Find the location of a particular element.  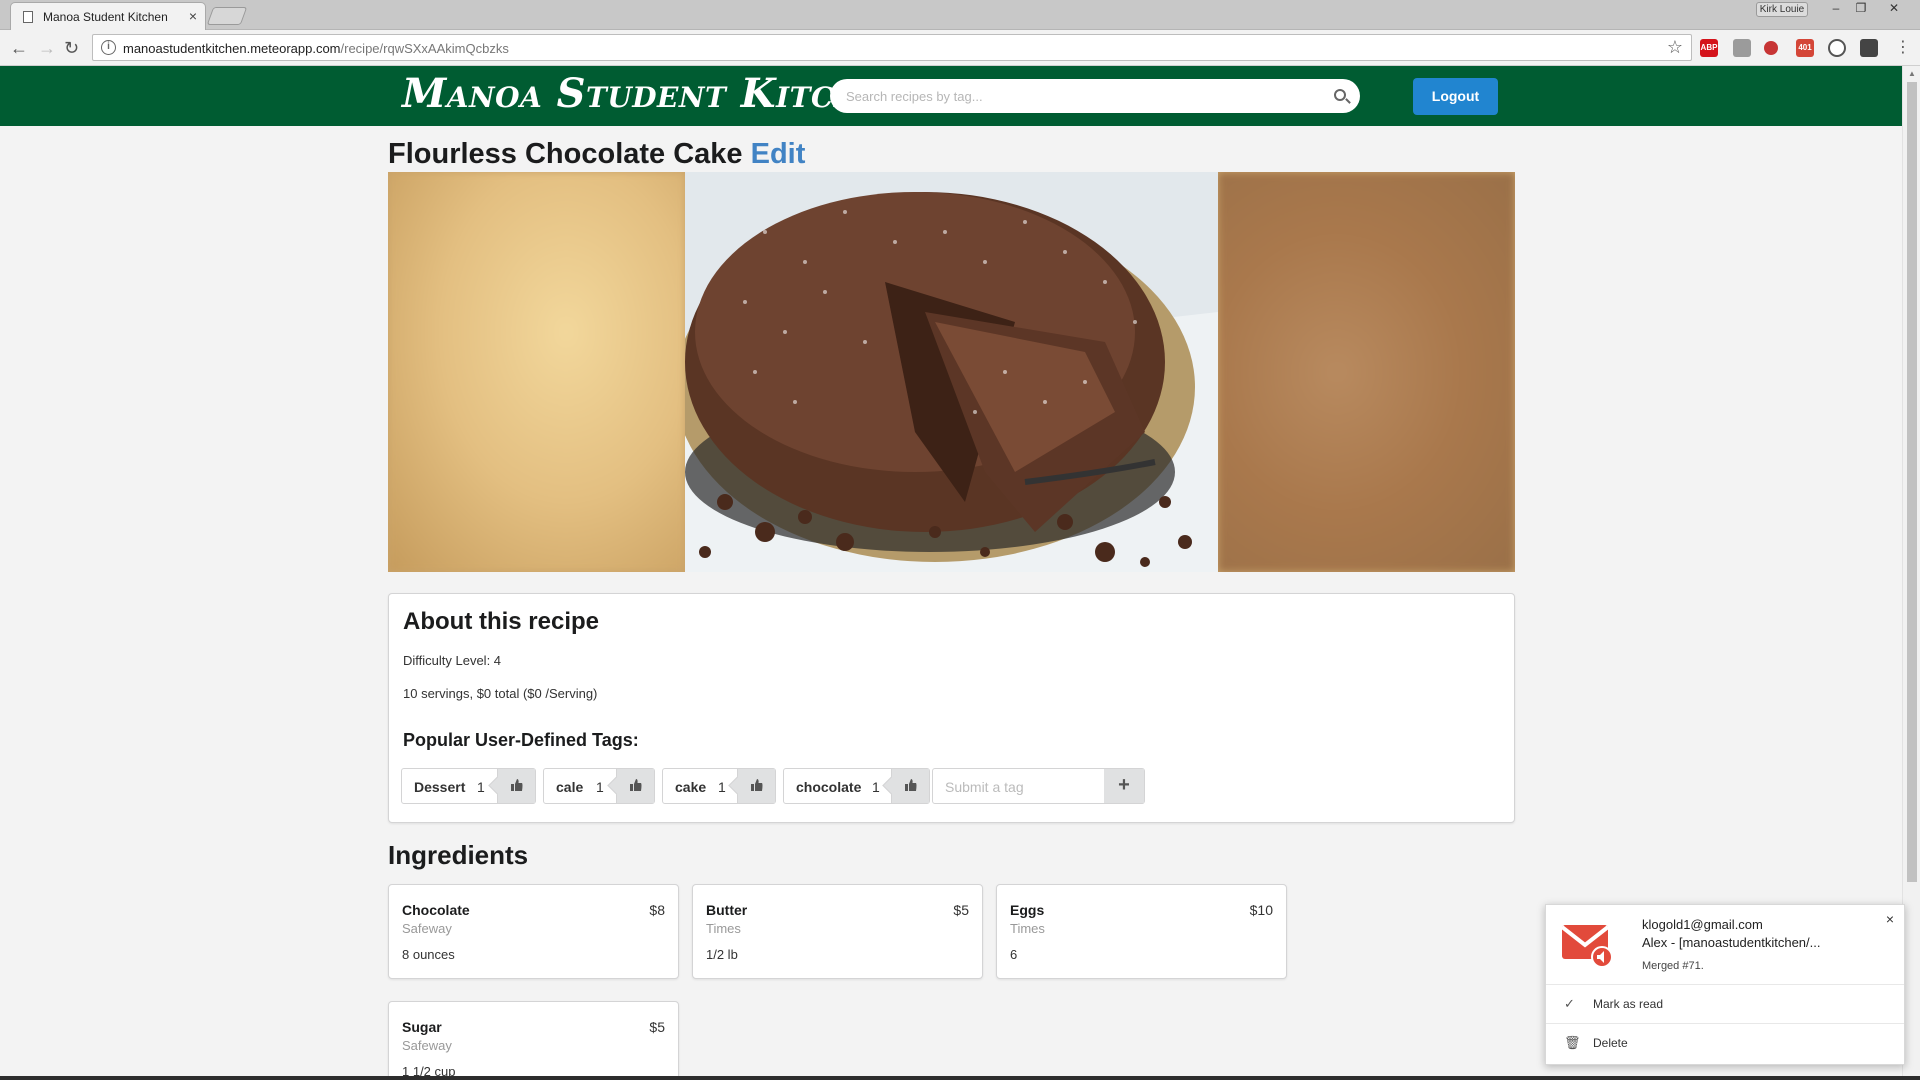

logout-button: Logout is located at coordinates (1455, 96).